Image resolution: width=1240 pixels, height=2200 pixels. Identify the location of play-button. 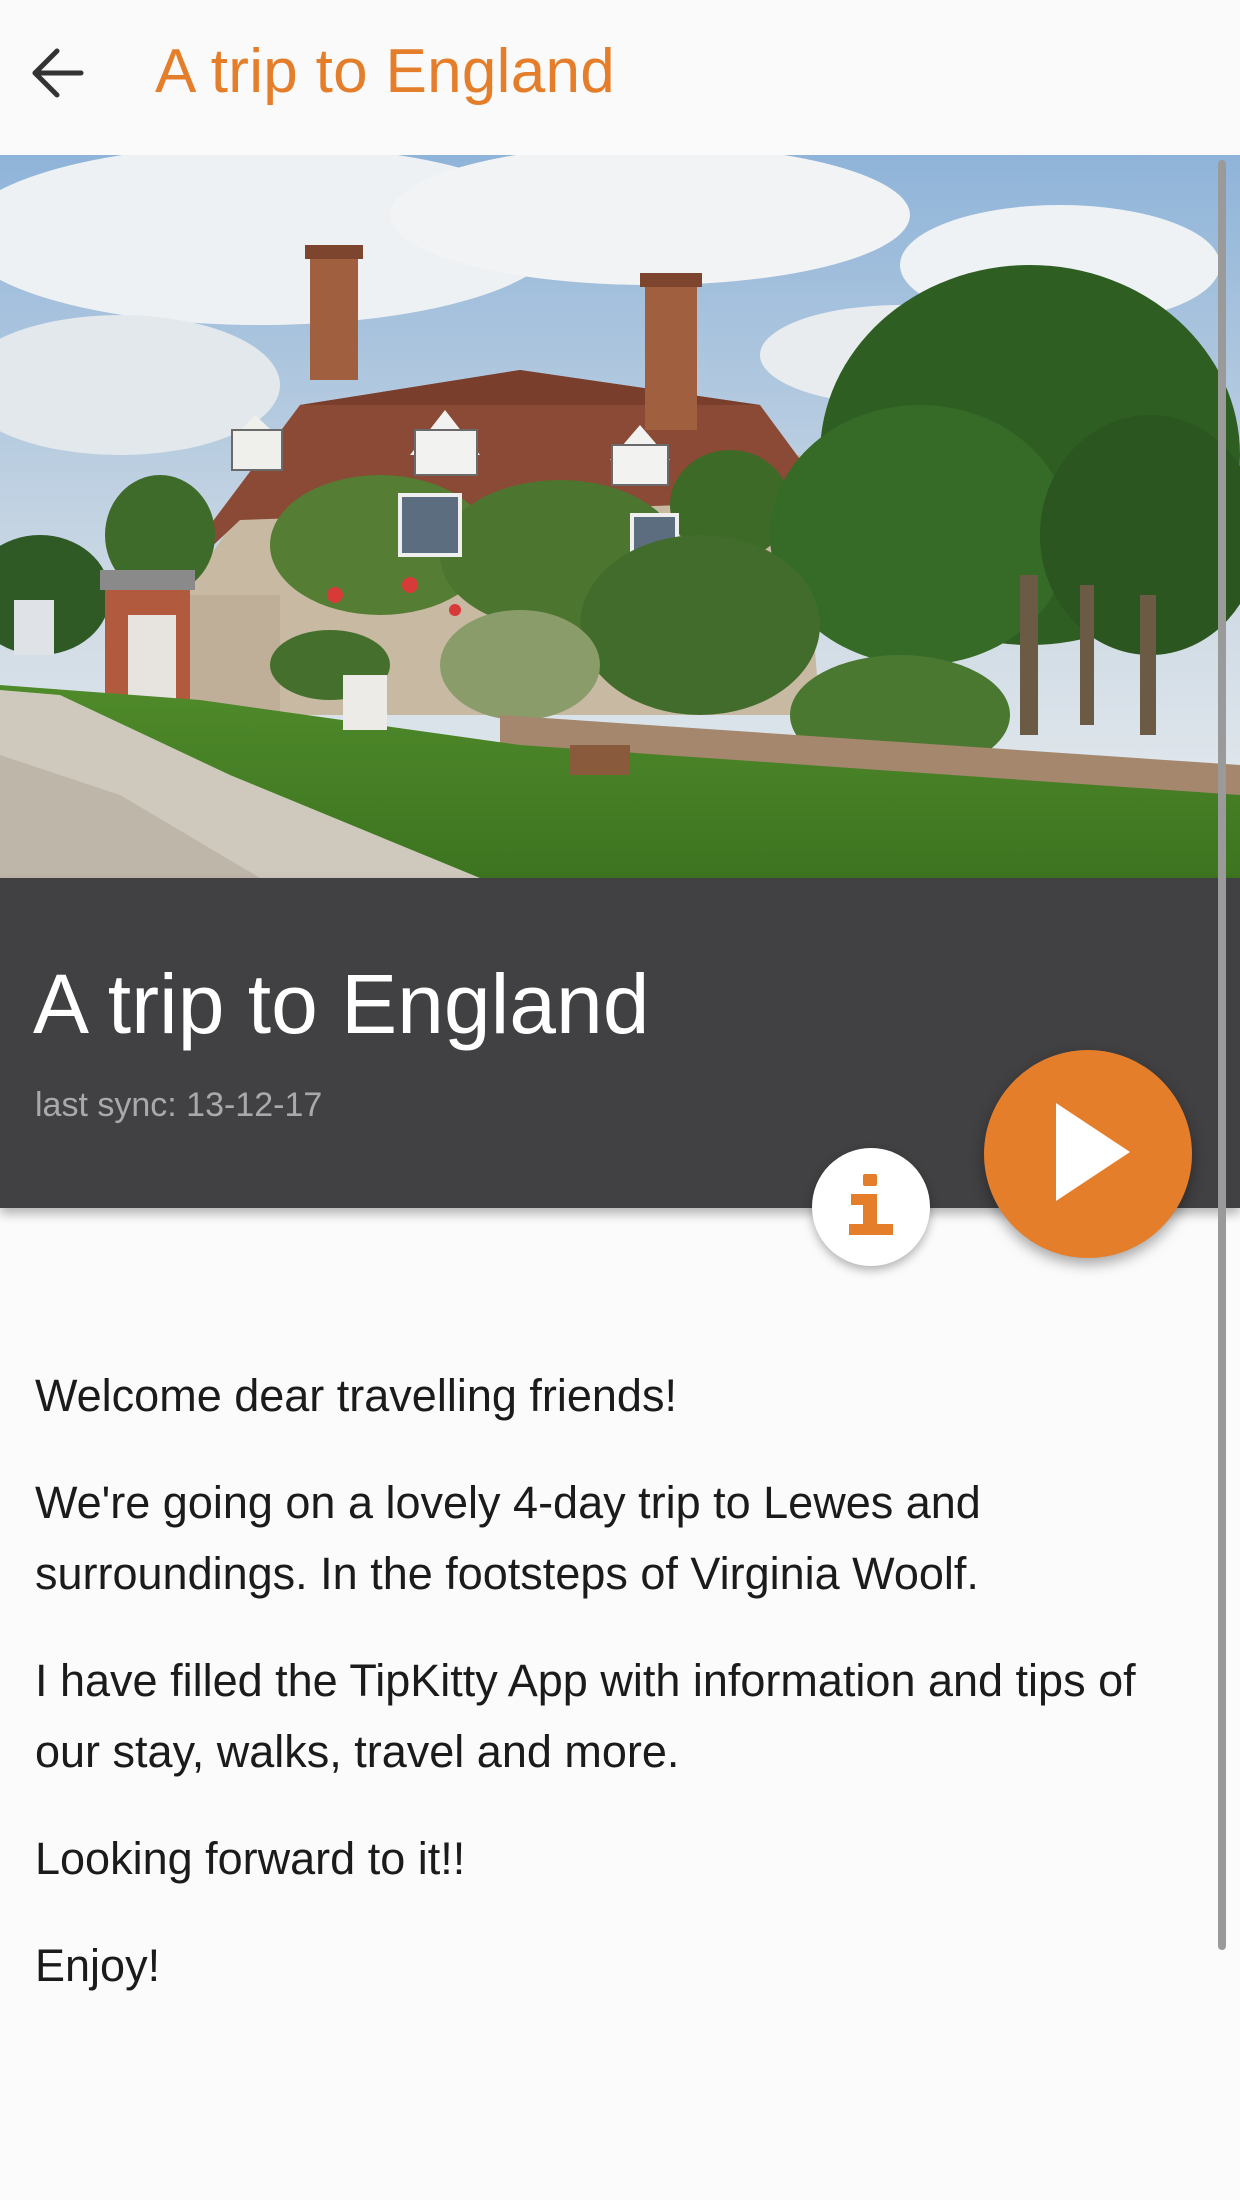
(1088, 1154).